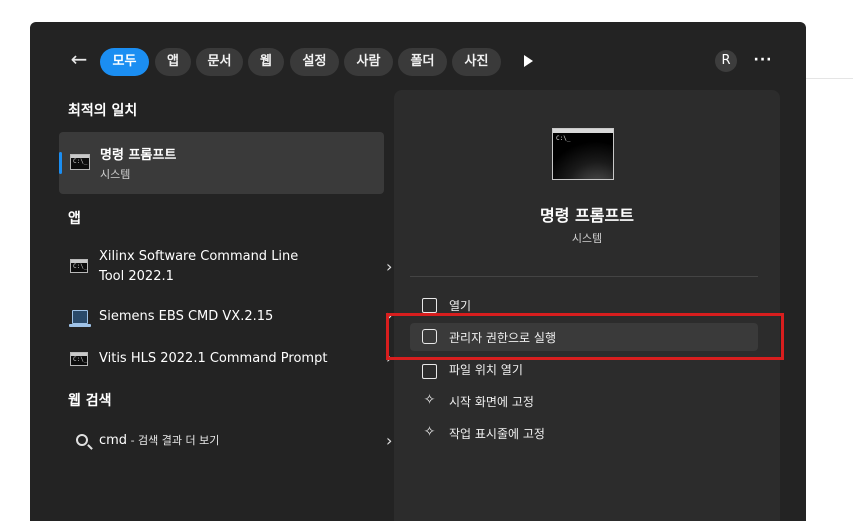 The width and height of the screenshot is (853, 521). What do you see at coordinates (584, 401) in the screenshot?
I see `action-pin-to-start: ✧ 시작 화면에 고정` at bounding box center [584, 401].